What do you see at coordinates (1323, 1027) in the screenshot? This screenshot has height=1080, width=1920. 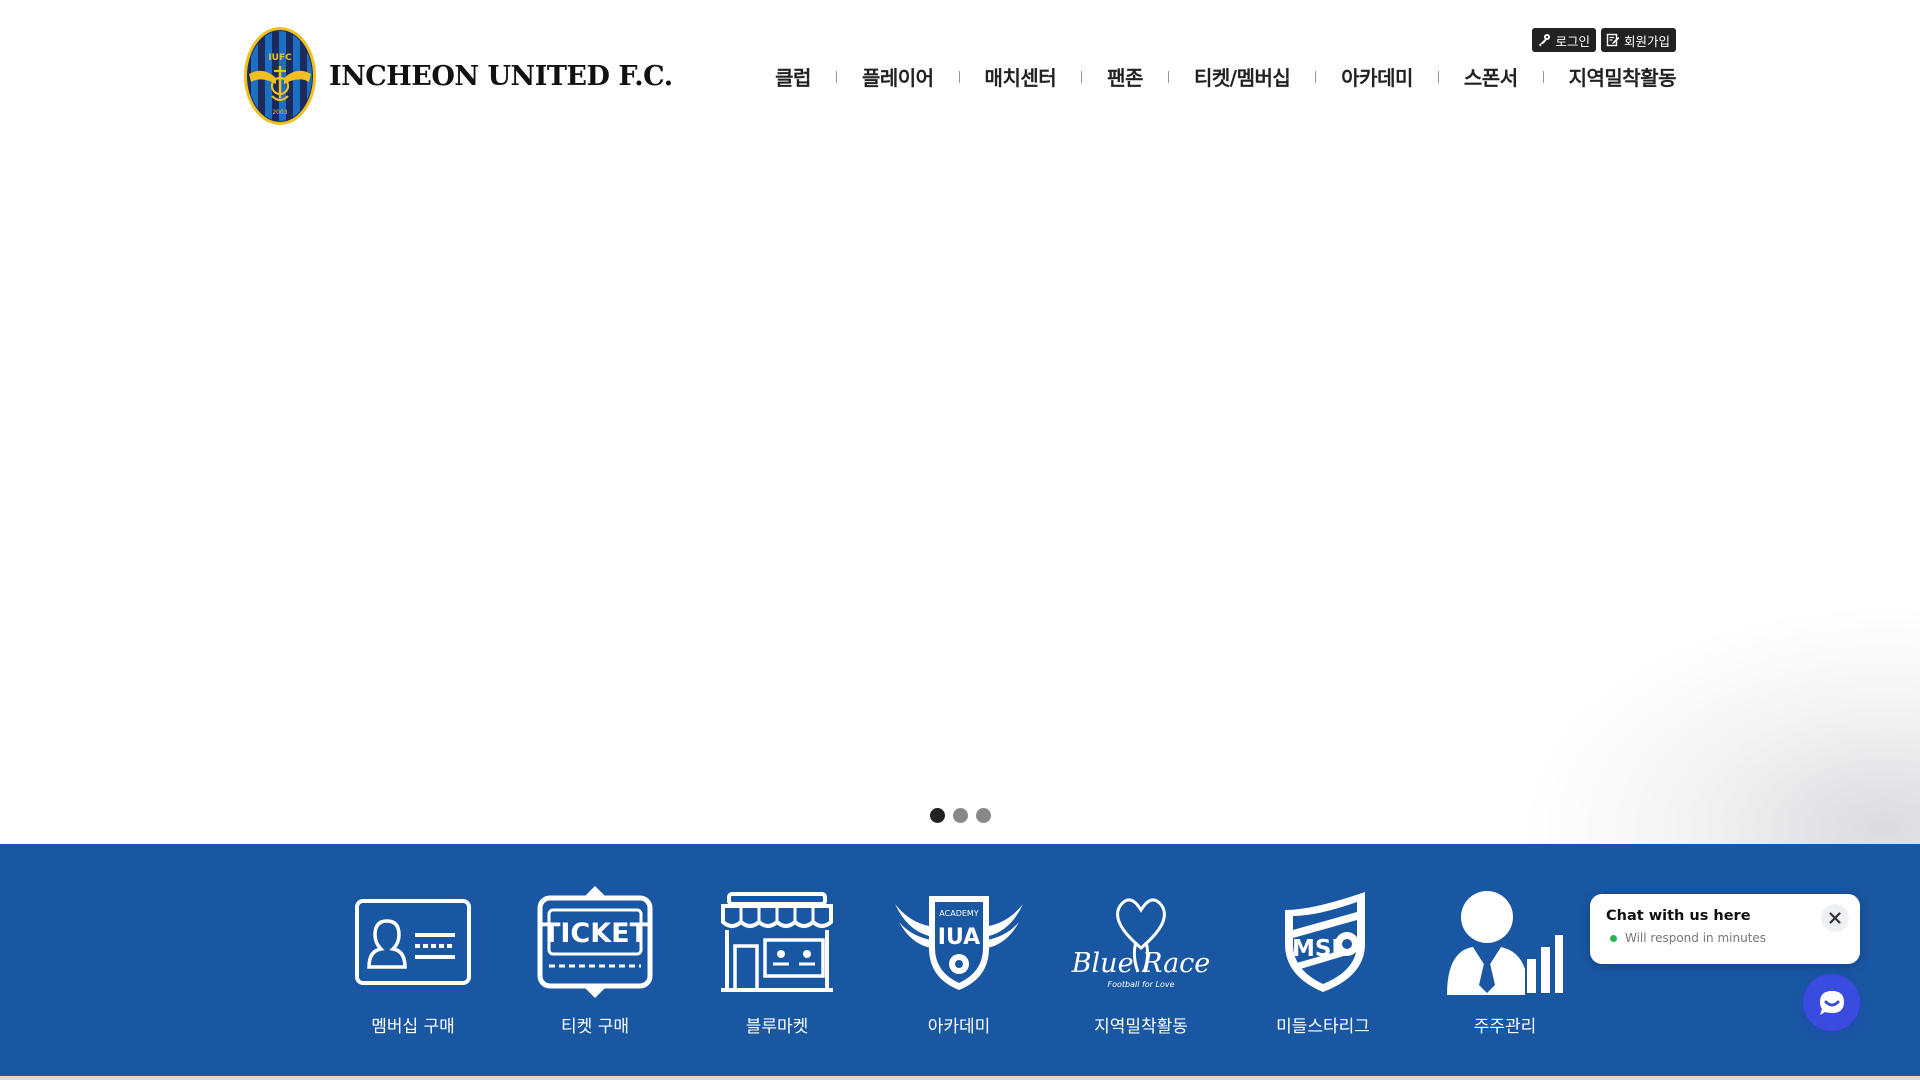 I see `quick-label: 미들스타리그` at bounding box center [1323, 1027].